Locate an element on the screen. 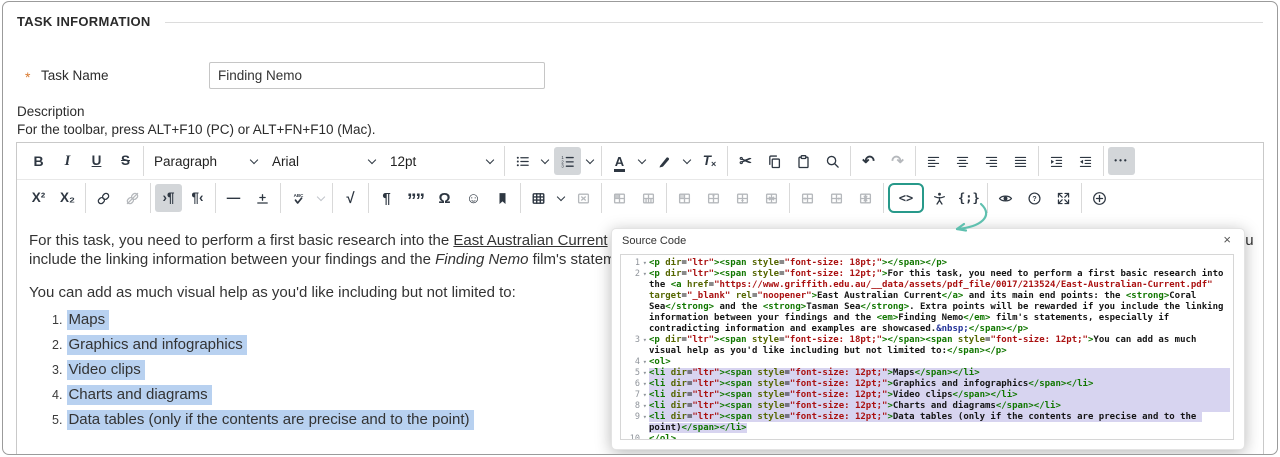  help-button: ? is located at coordinates (1034, 198).